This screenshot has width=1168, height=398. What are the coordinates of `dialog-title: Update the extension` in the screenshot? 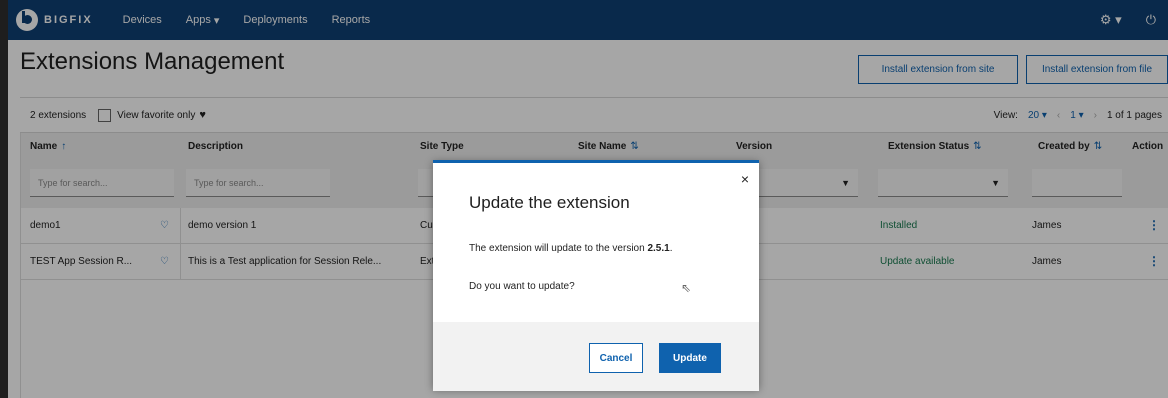 It's located at (549, 202).